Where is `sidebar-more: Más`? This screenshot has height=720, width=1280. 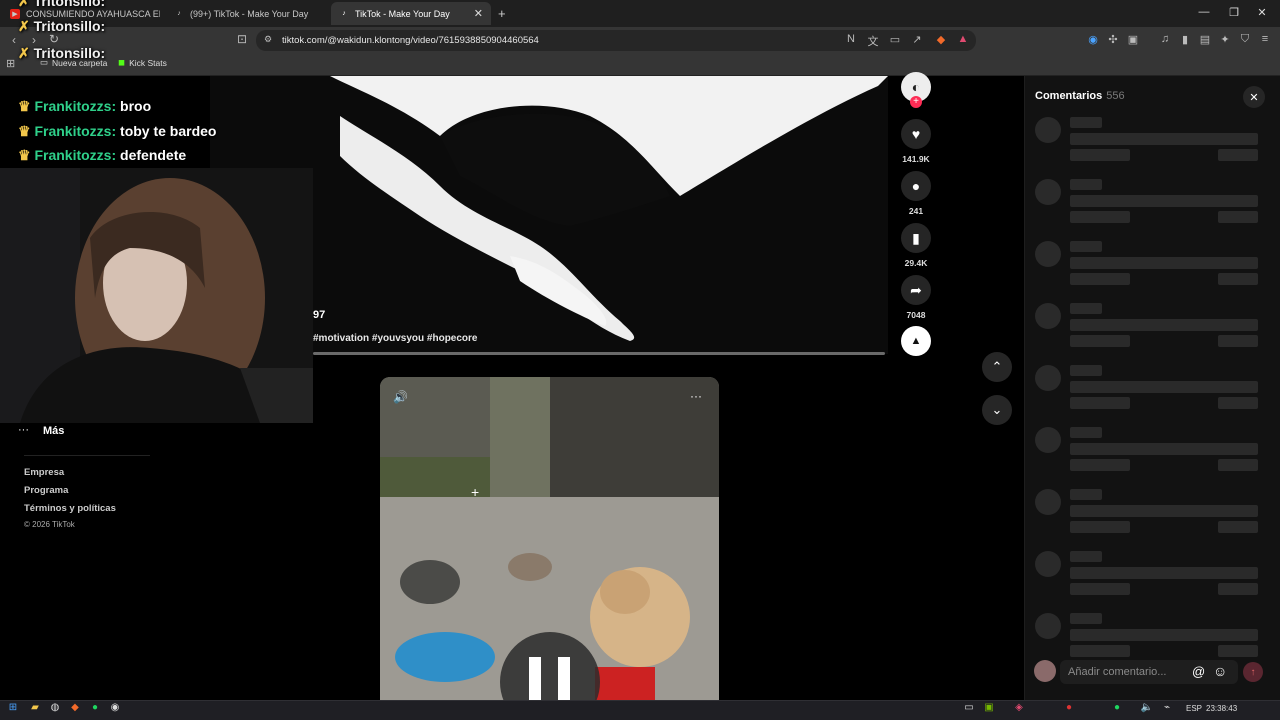
sidebar-more: Más is located at coordinates (53, 431).